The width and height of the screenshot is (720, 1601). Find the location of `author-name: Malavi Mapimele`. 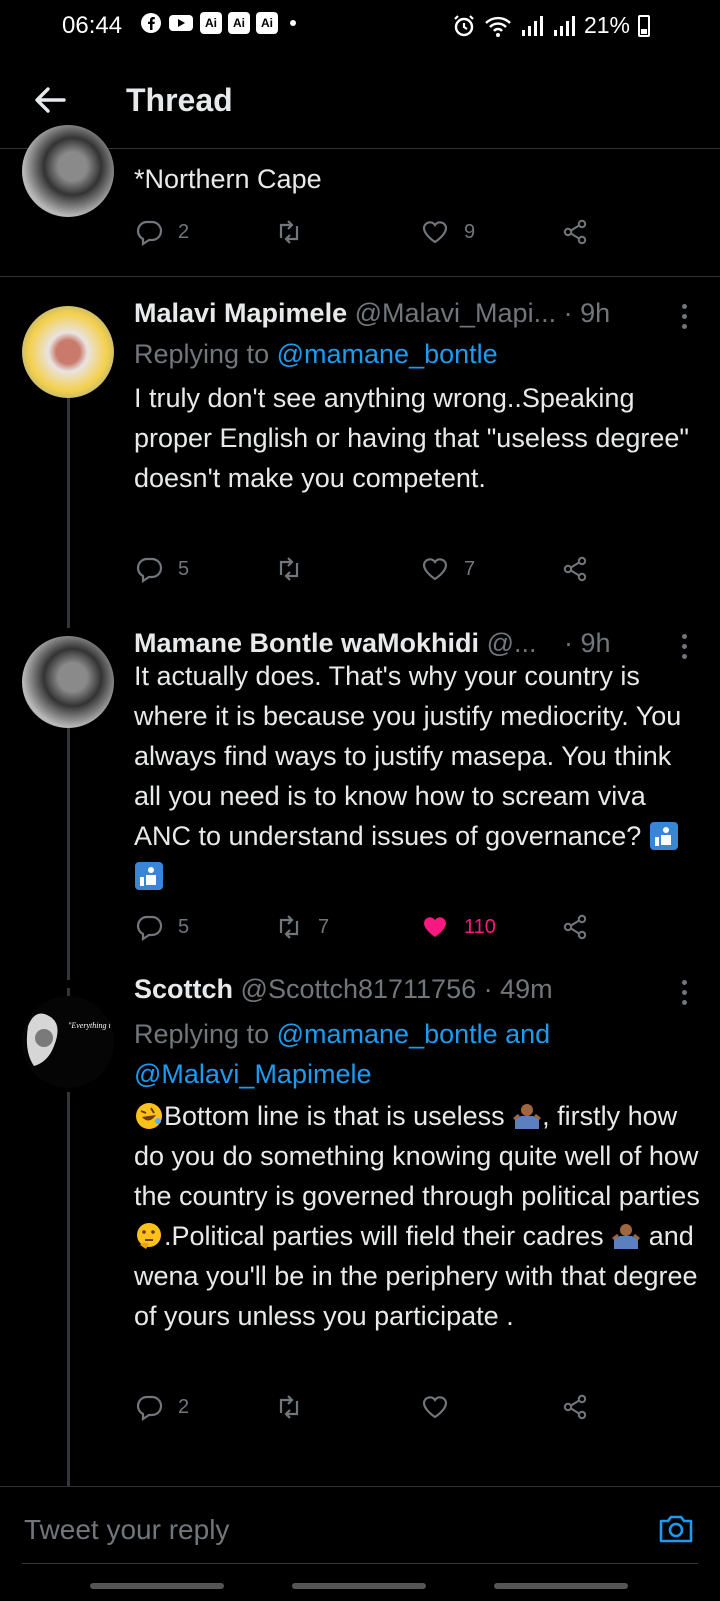

author-name: Malavi Mapimele is located at coordinates (240, 313).